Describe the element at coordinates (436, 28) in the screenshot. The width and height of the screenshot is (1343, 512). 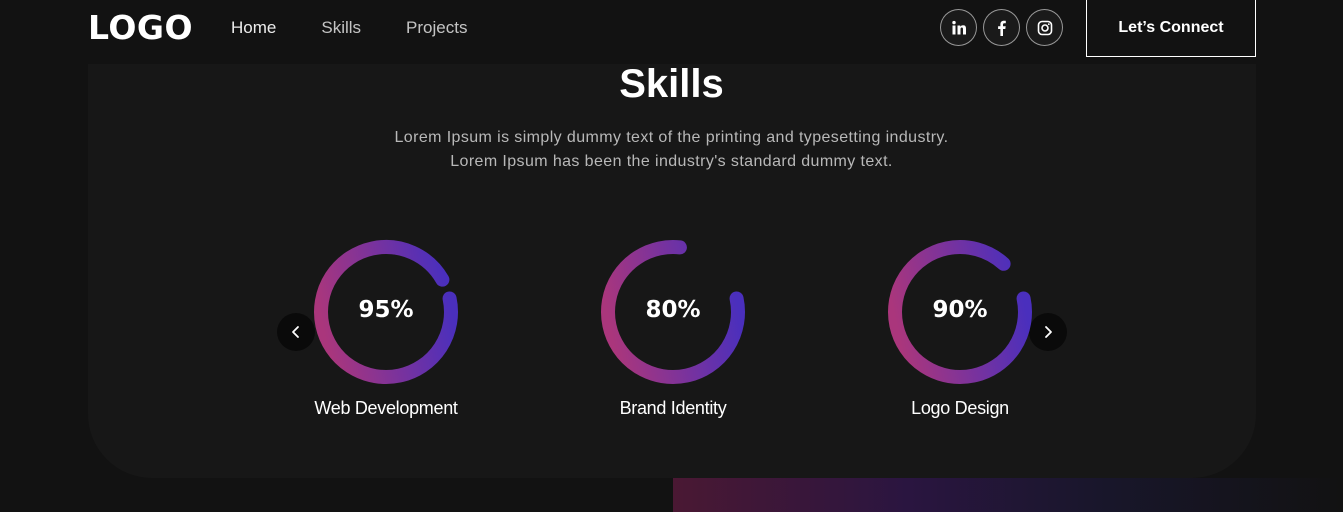
I see `nav-link-projects: Projects` at that location.